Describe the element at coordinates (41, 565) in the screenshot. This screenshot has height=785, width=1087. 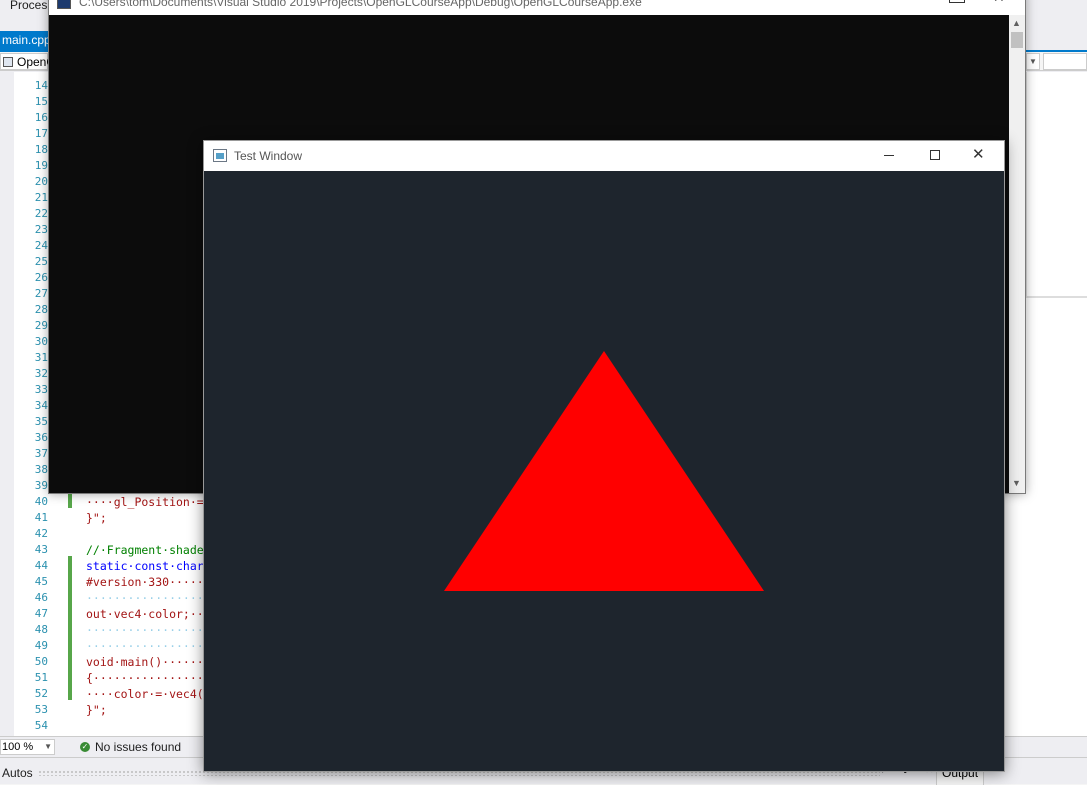
I see `line-number: 44` at that location.